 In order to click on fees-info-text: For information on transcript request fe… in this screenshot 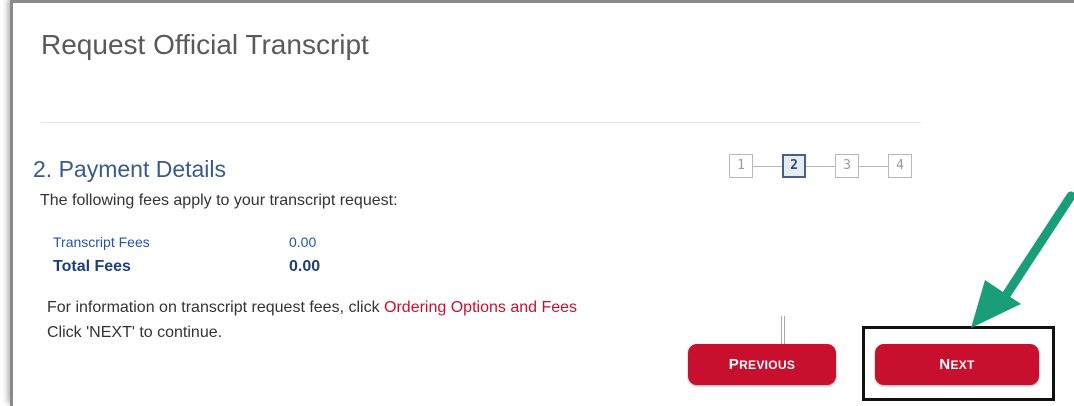, I will do `click(312, 308)`.